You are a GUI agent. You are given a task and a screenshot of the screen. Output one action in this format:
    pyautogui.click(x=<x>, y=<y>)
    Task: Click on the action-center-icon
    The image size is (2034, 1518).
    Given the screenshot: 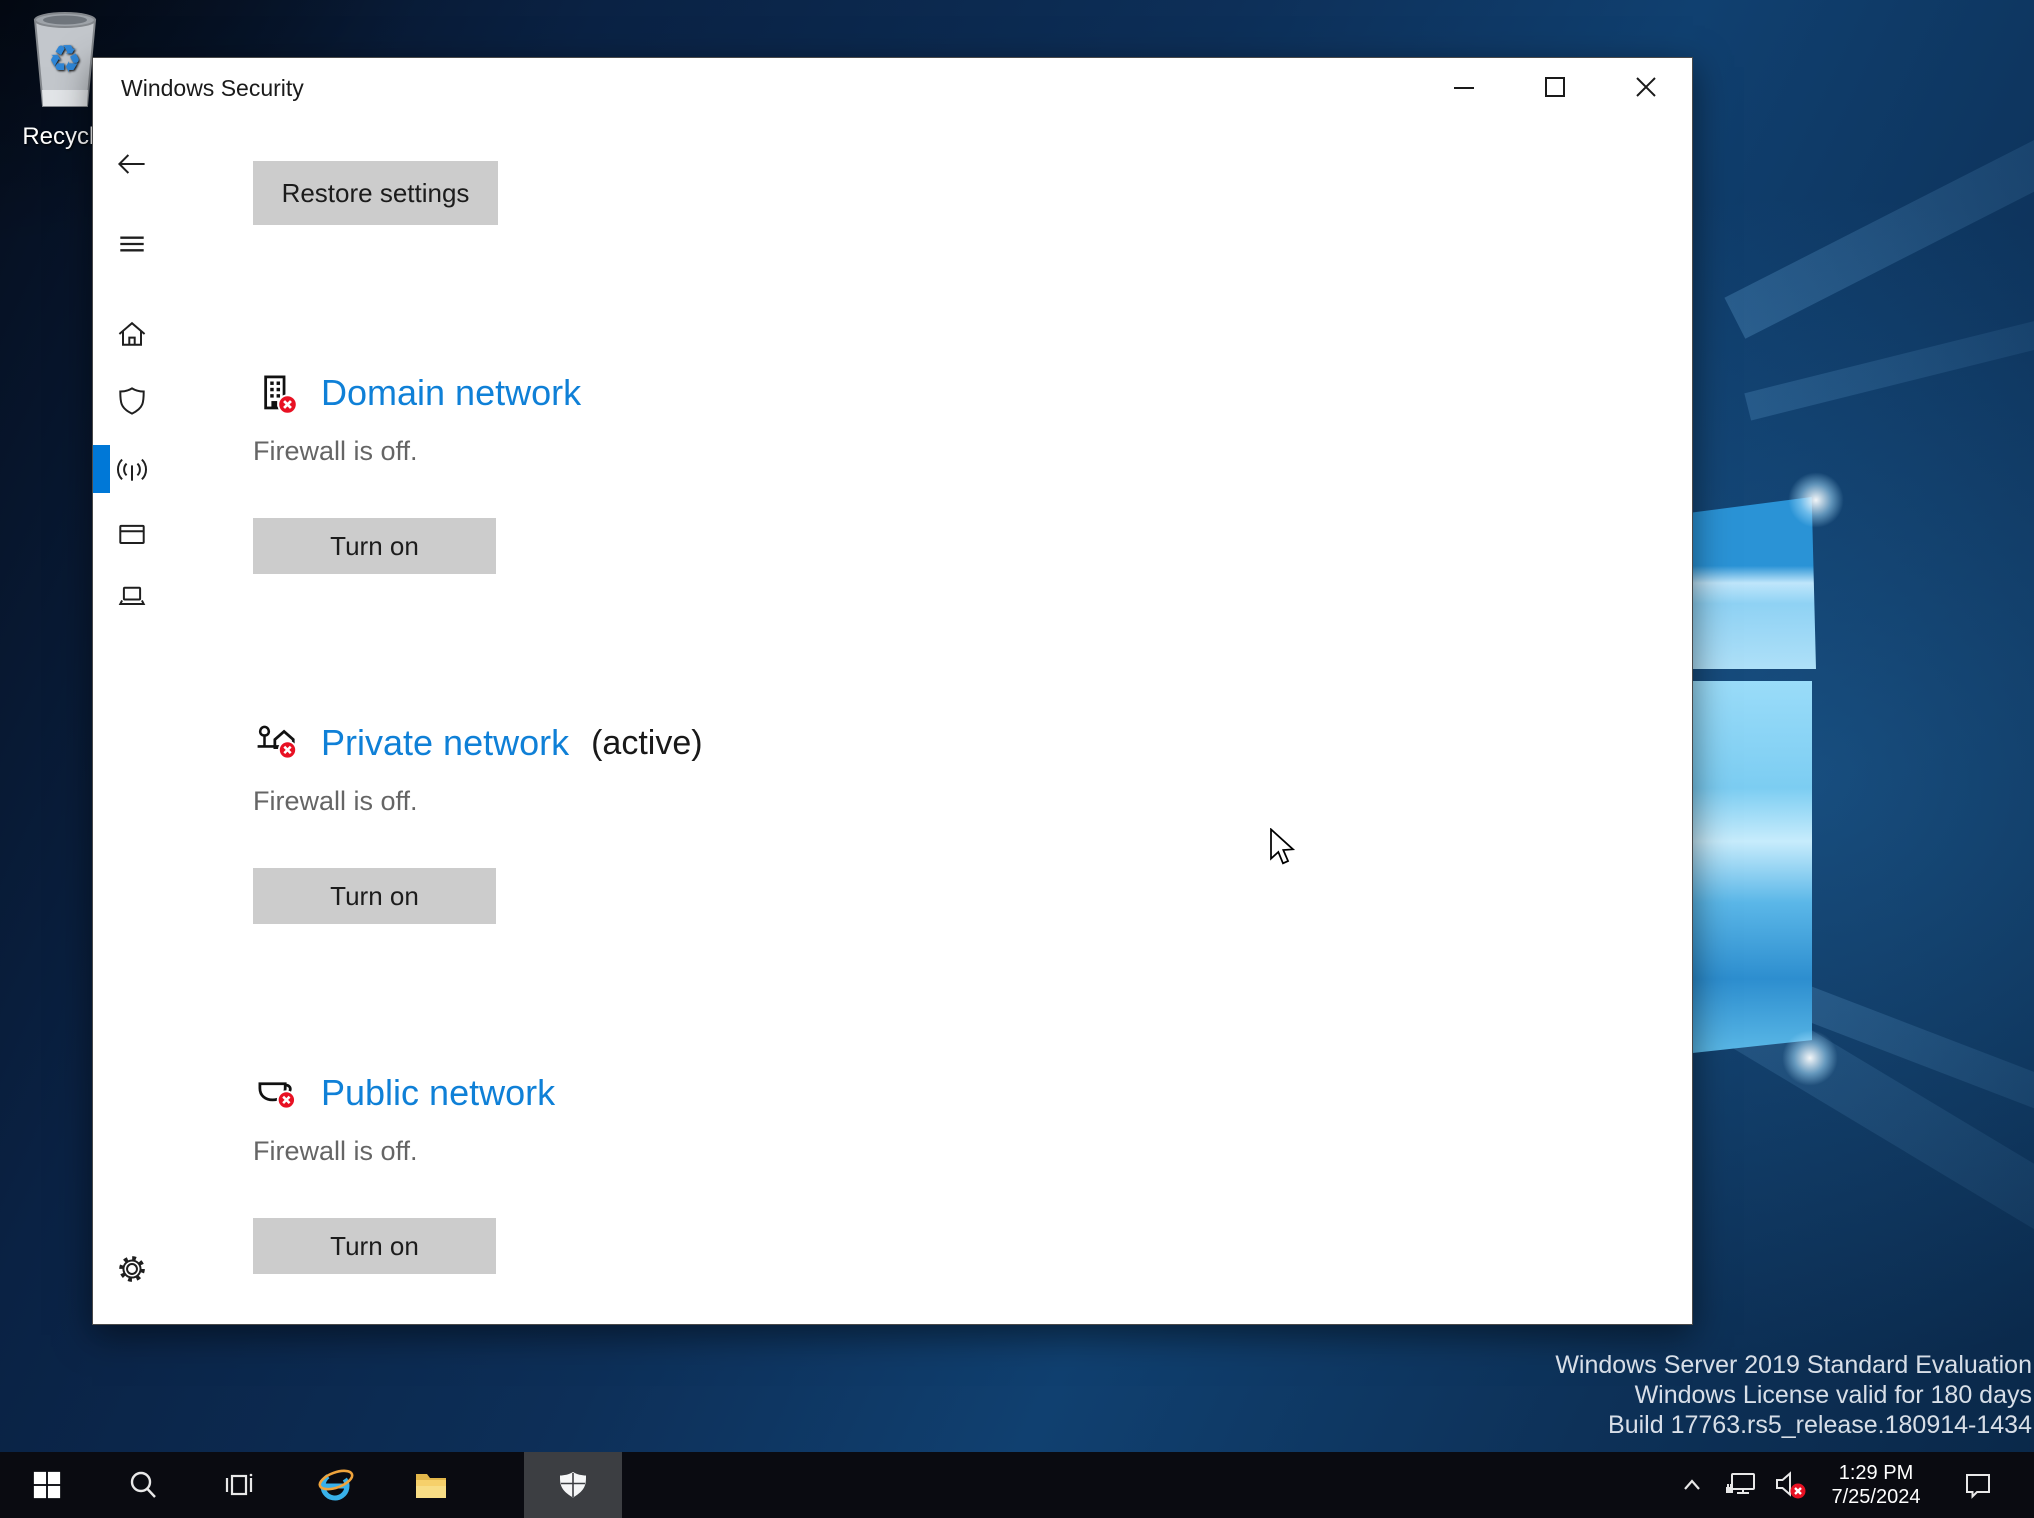 What is the action you would take?
    pyautogui.click(x=1978, y=1486)
    